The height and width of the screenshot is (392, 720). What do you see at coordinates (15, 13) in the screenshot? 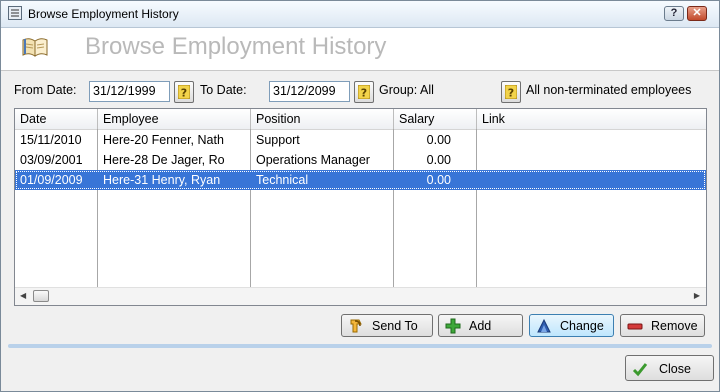
I see `window-menu-icon` at bounding box center [15, 13].